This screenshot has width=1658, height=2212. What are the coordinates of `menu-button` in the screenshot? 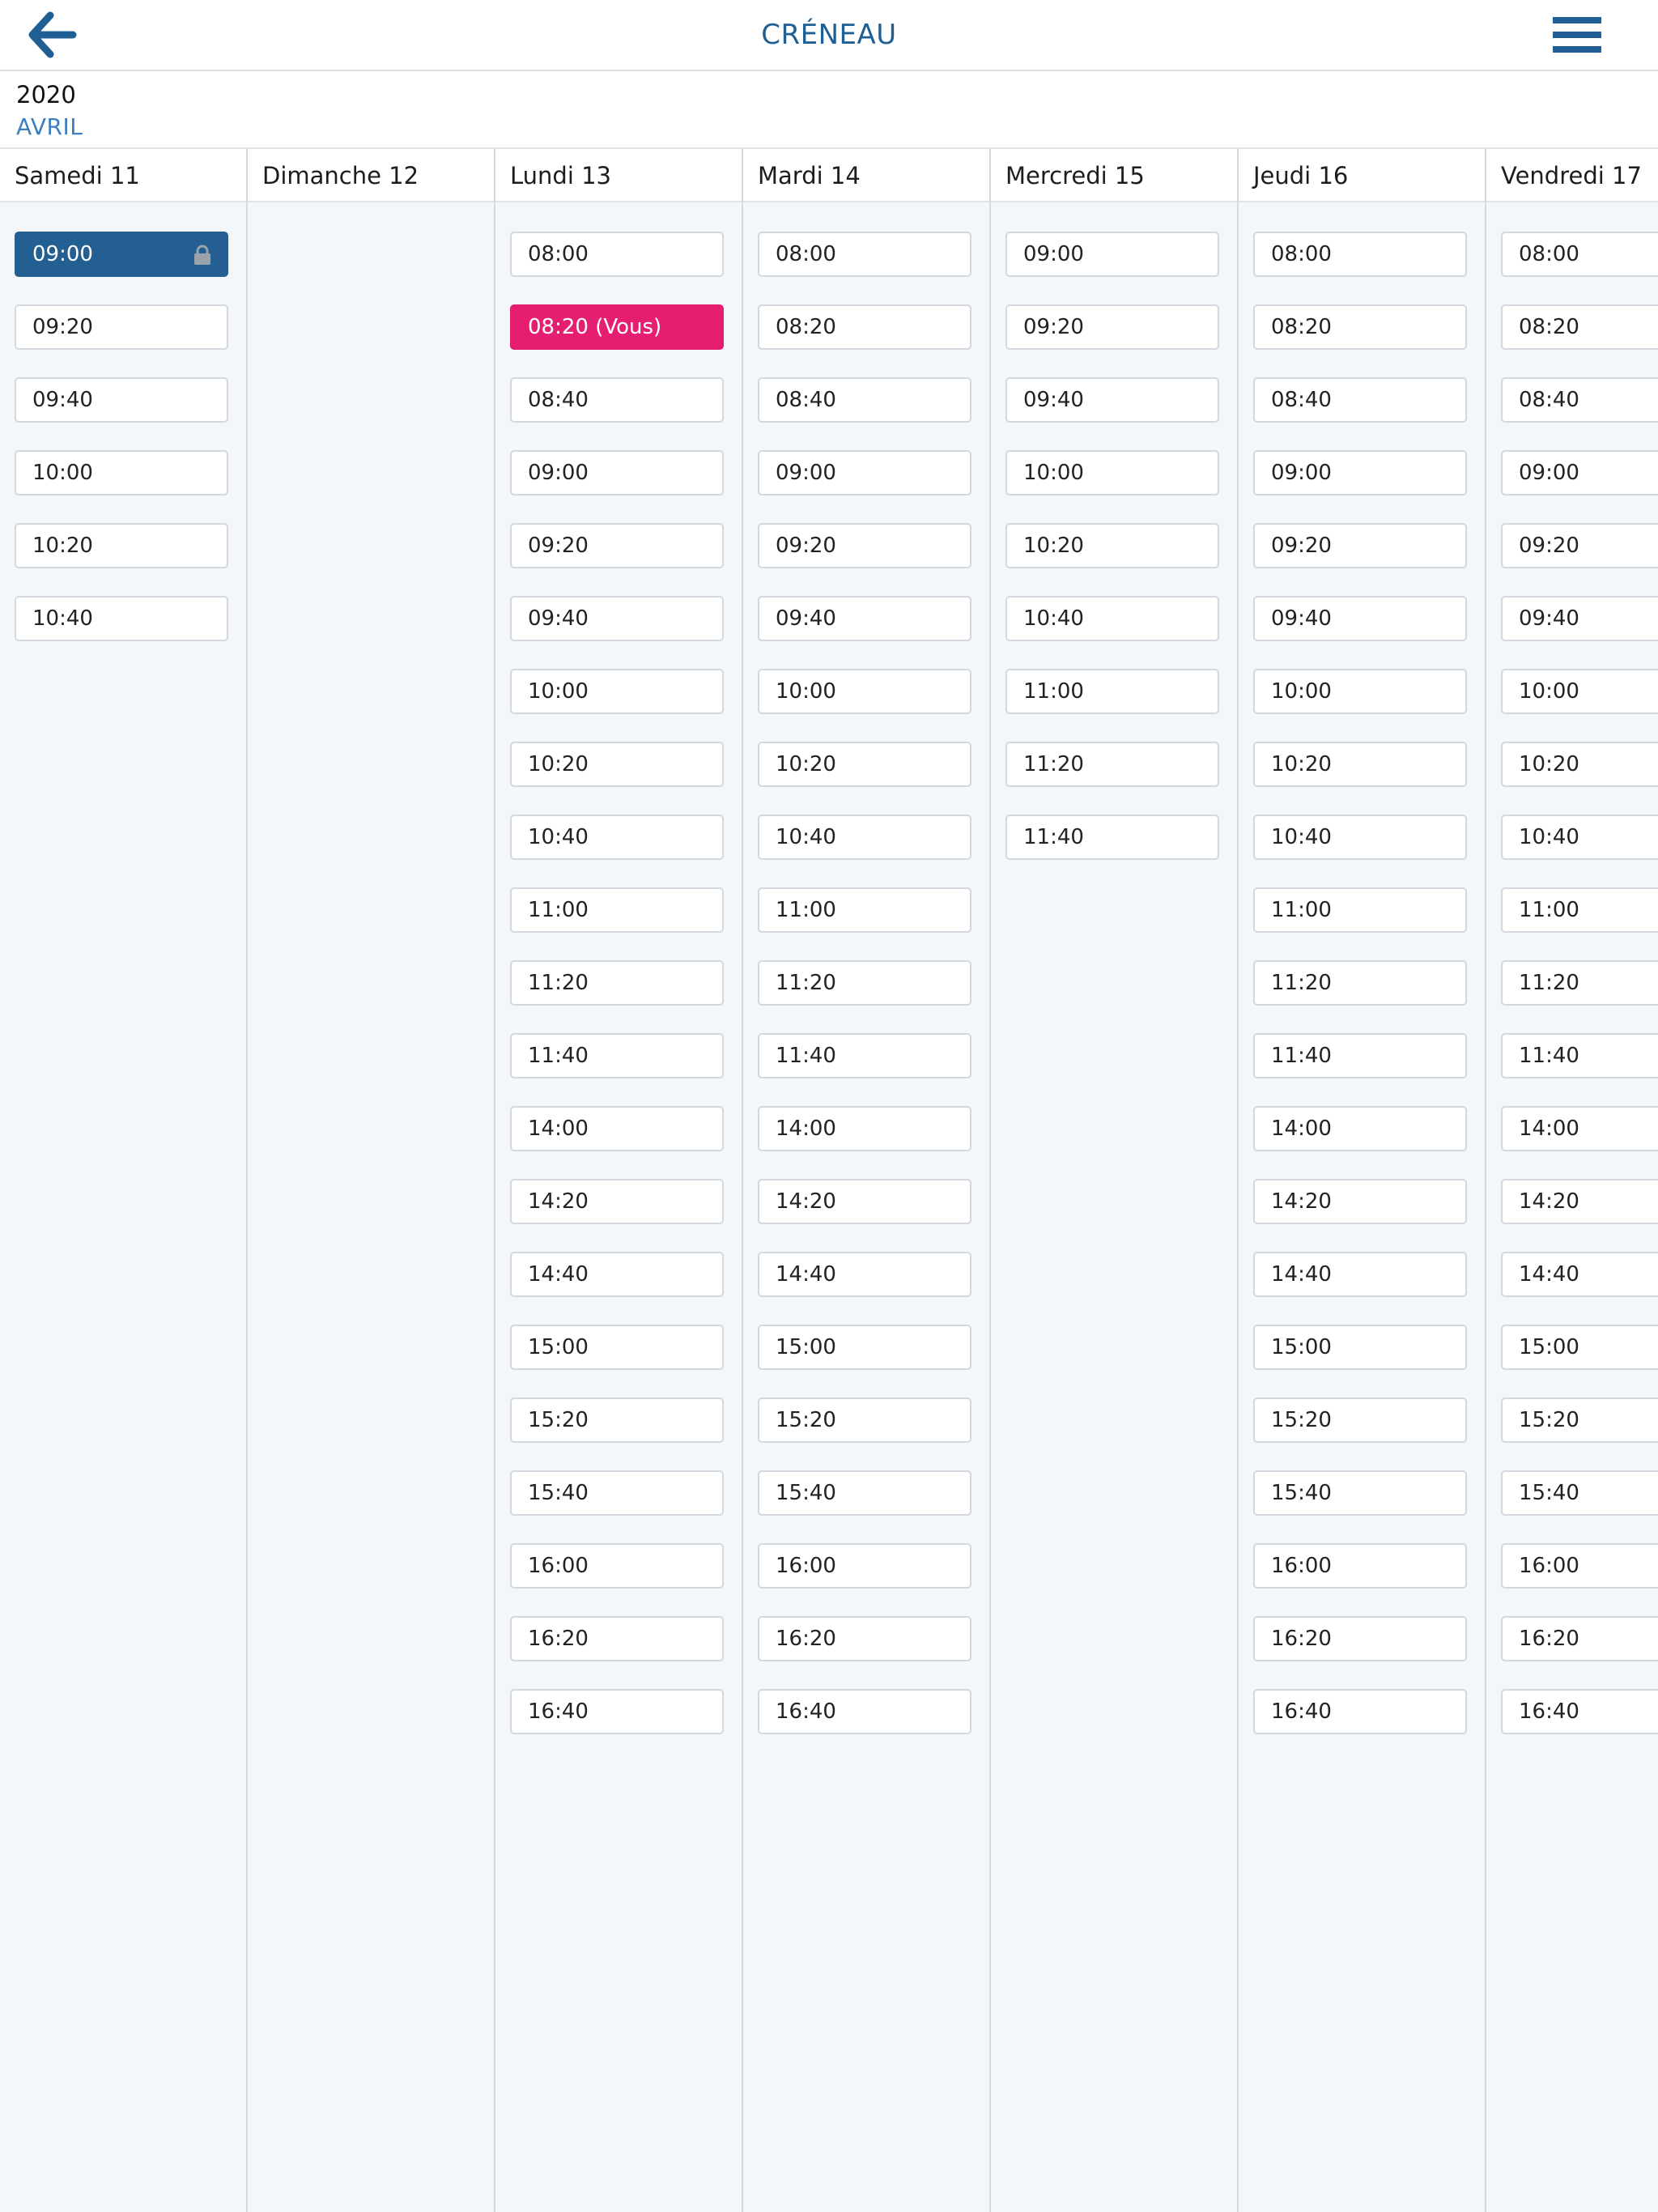 It's located at (1577, 34).